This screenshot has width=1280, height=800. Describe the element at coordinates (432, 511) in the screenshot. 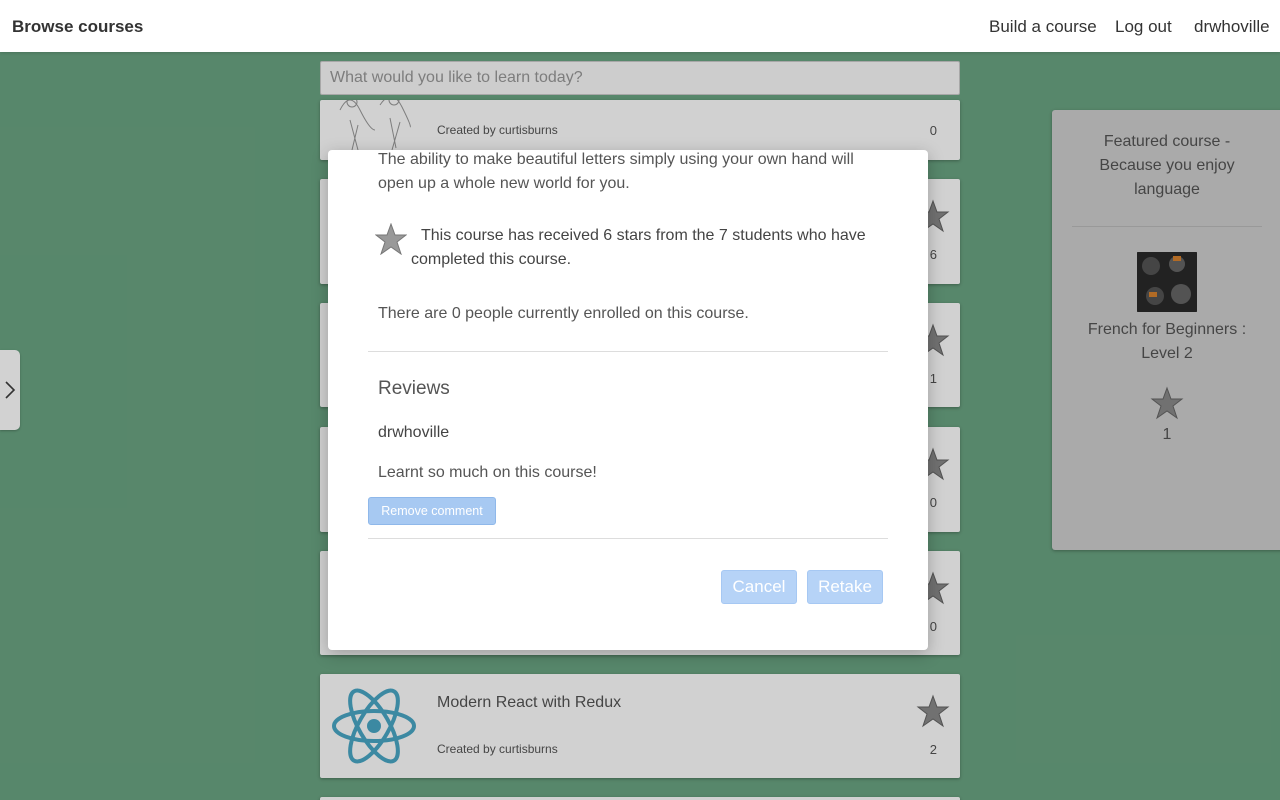

I see `remove-comment-button: Remove comment` at that location.